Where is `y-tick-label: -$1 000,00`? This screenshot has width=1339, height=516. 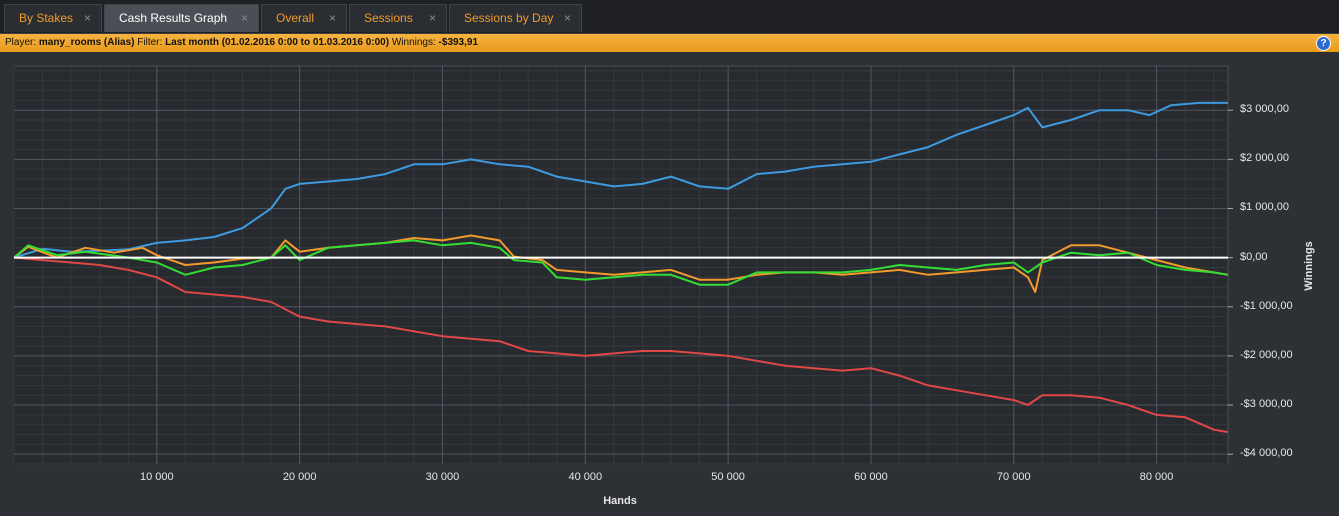 y-tick-label: -$1 000,00 is located at coordinates (1266, 305).